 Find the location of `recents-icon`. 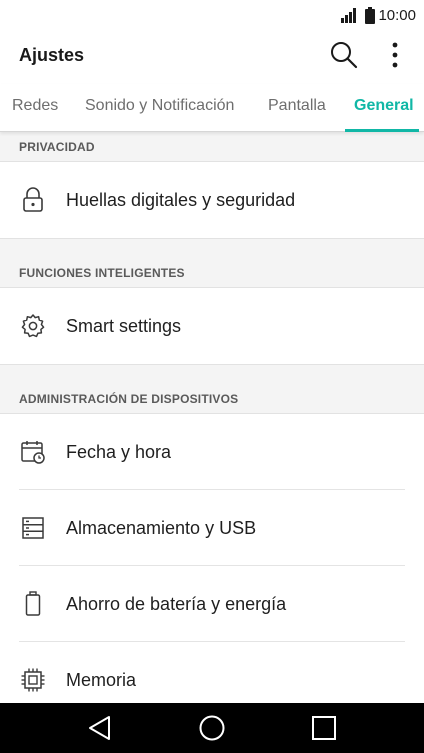

recents-icon is located at coordinates (324, 728).